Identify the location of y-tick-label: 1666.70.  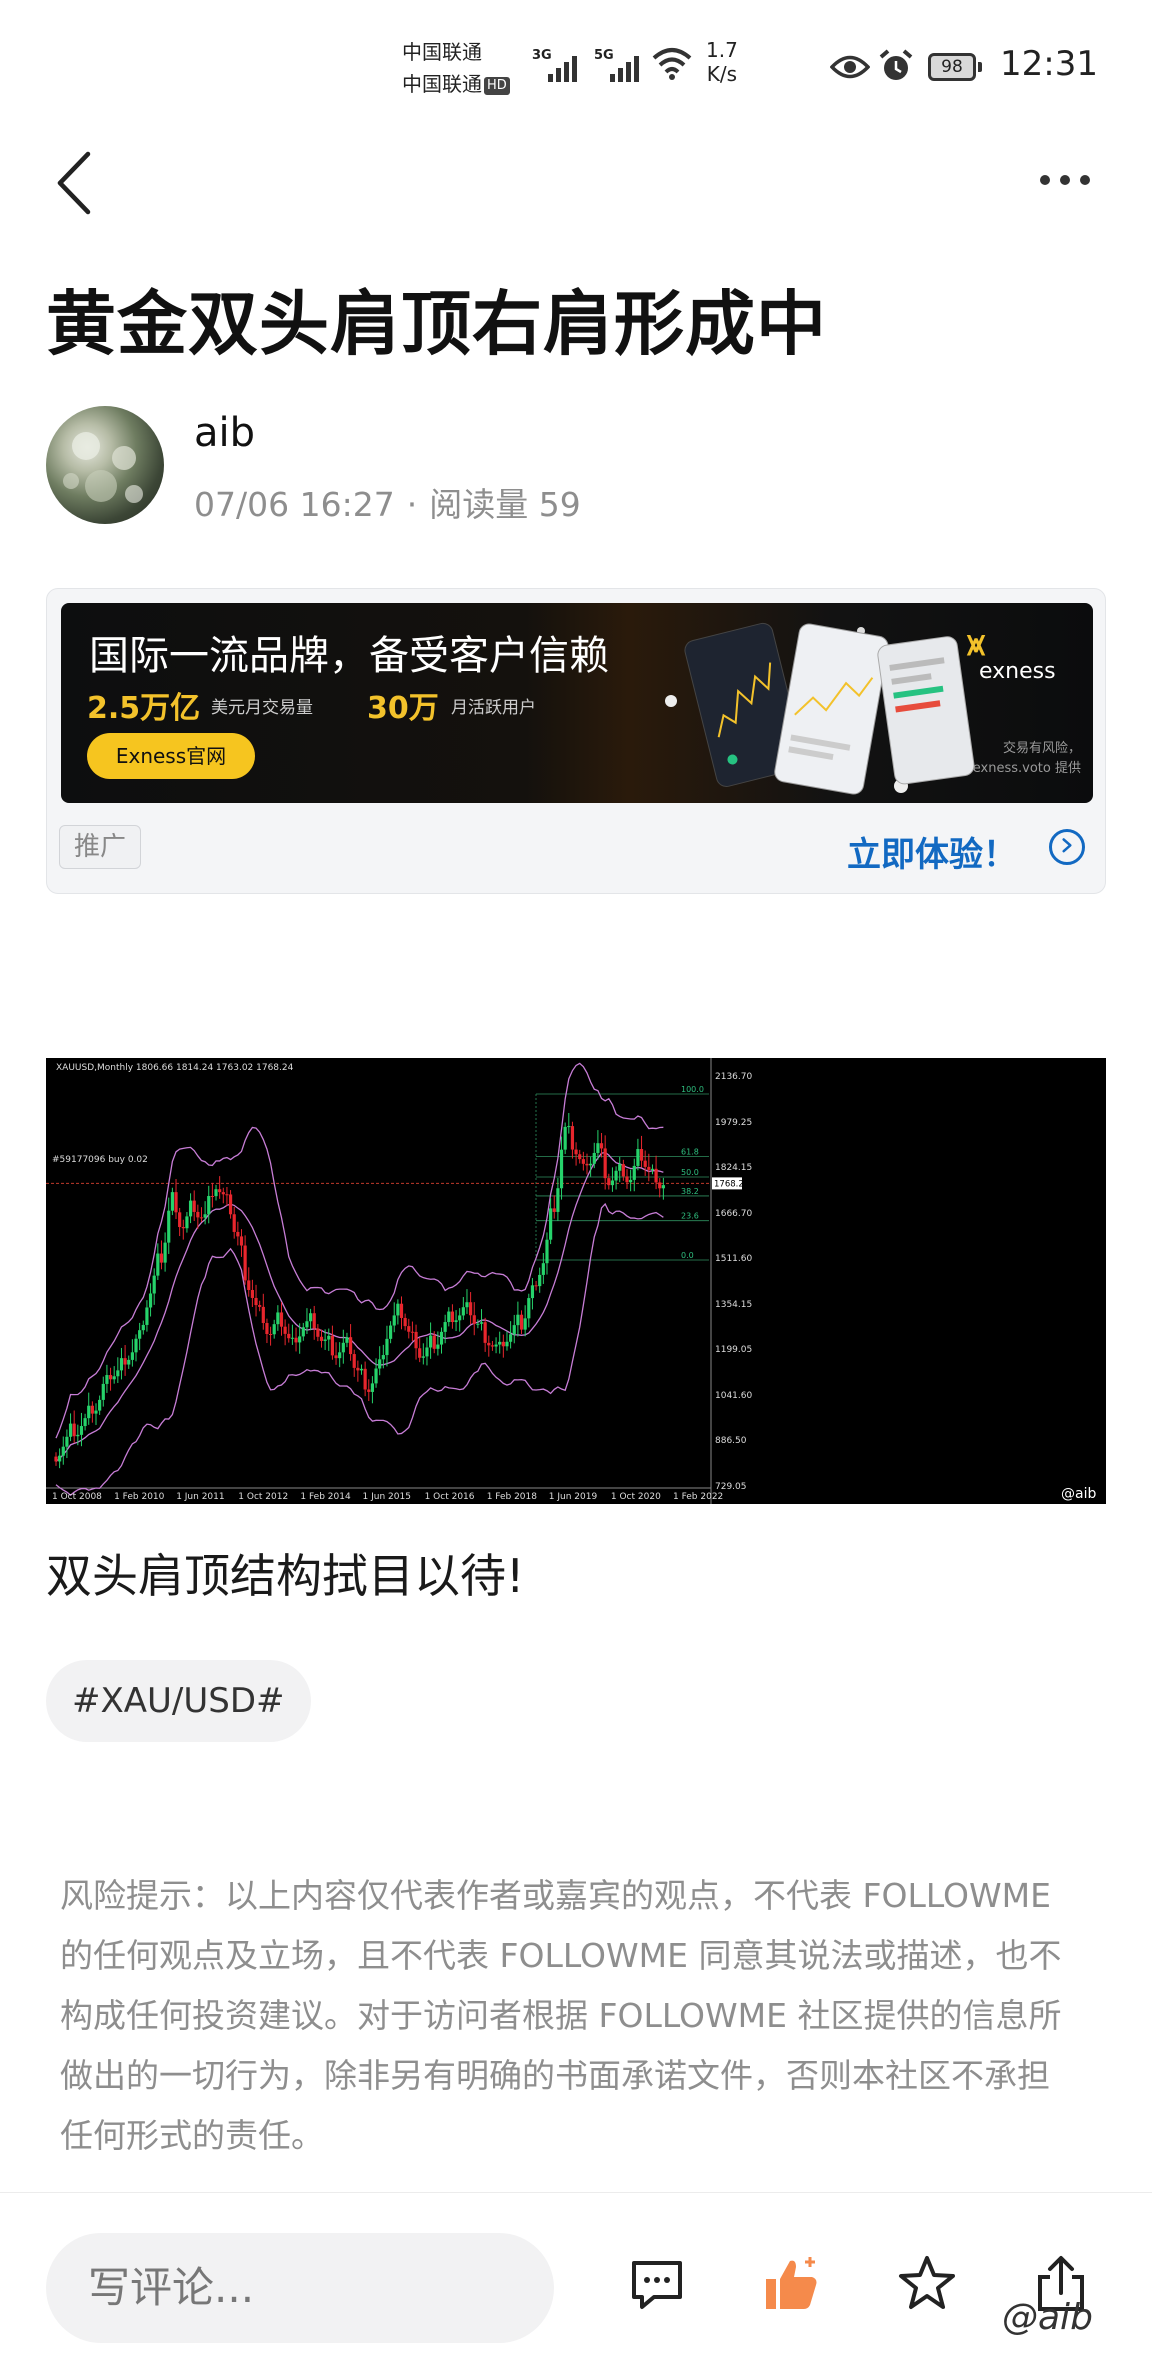
(733, 1214).